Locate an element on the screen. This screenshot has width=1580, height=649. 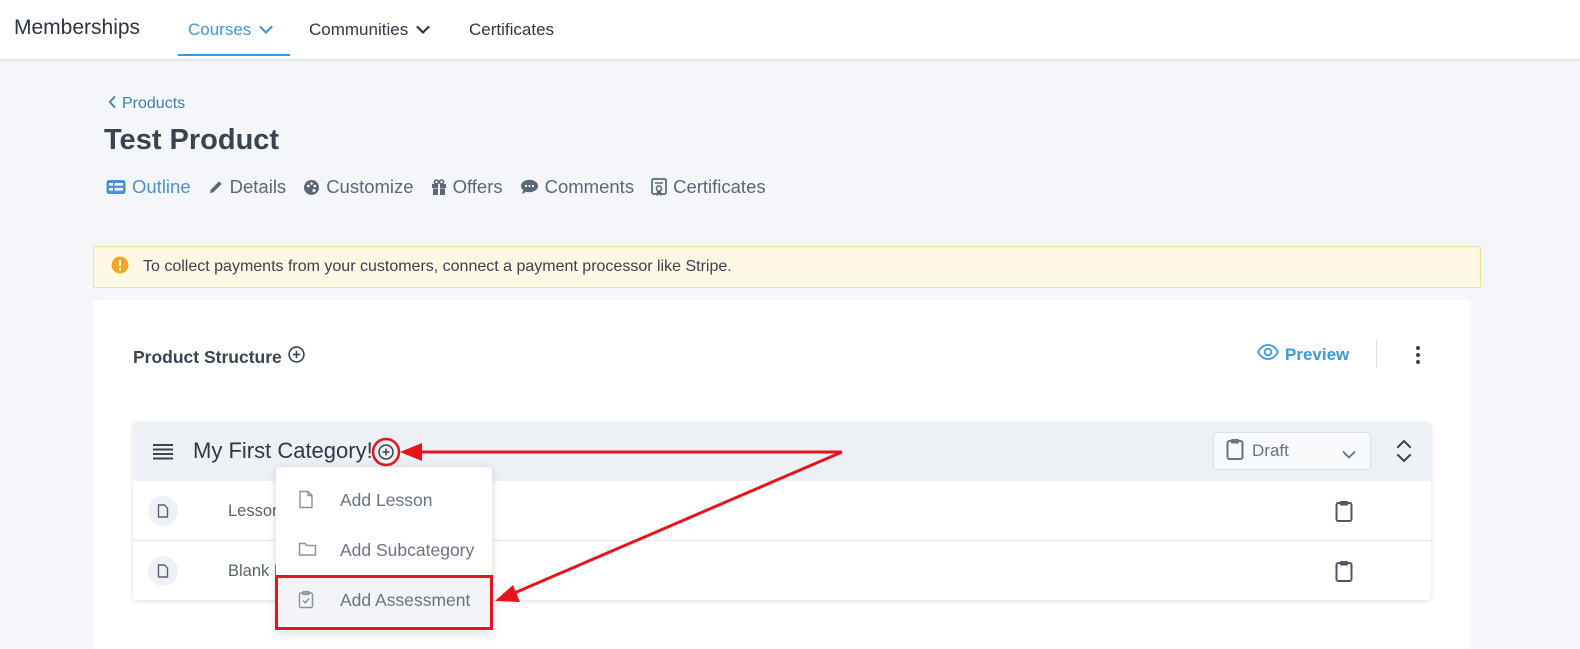
nav-tab-label: Certificates is located at coordinates (512, 29).